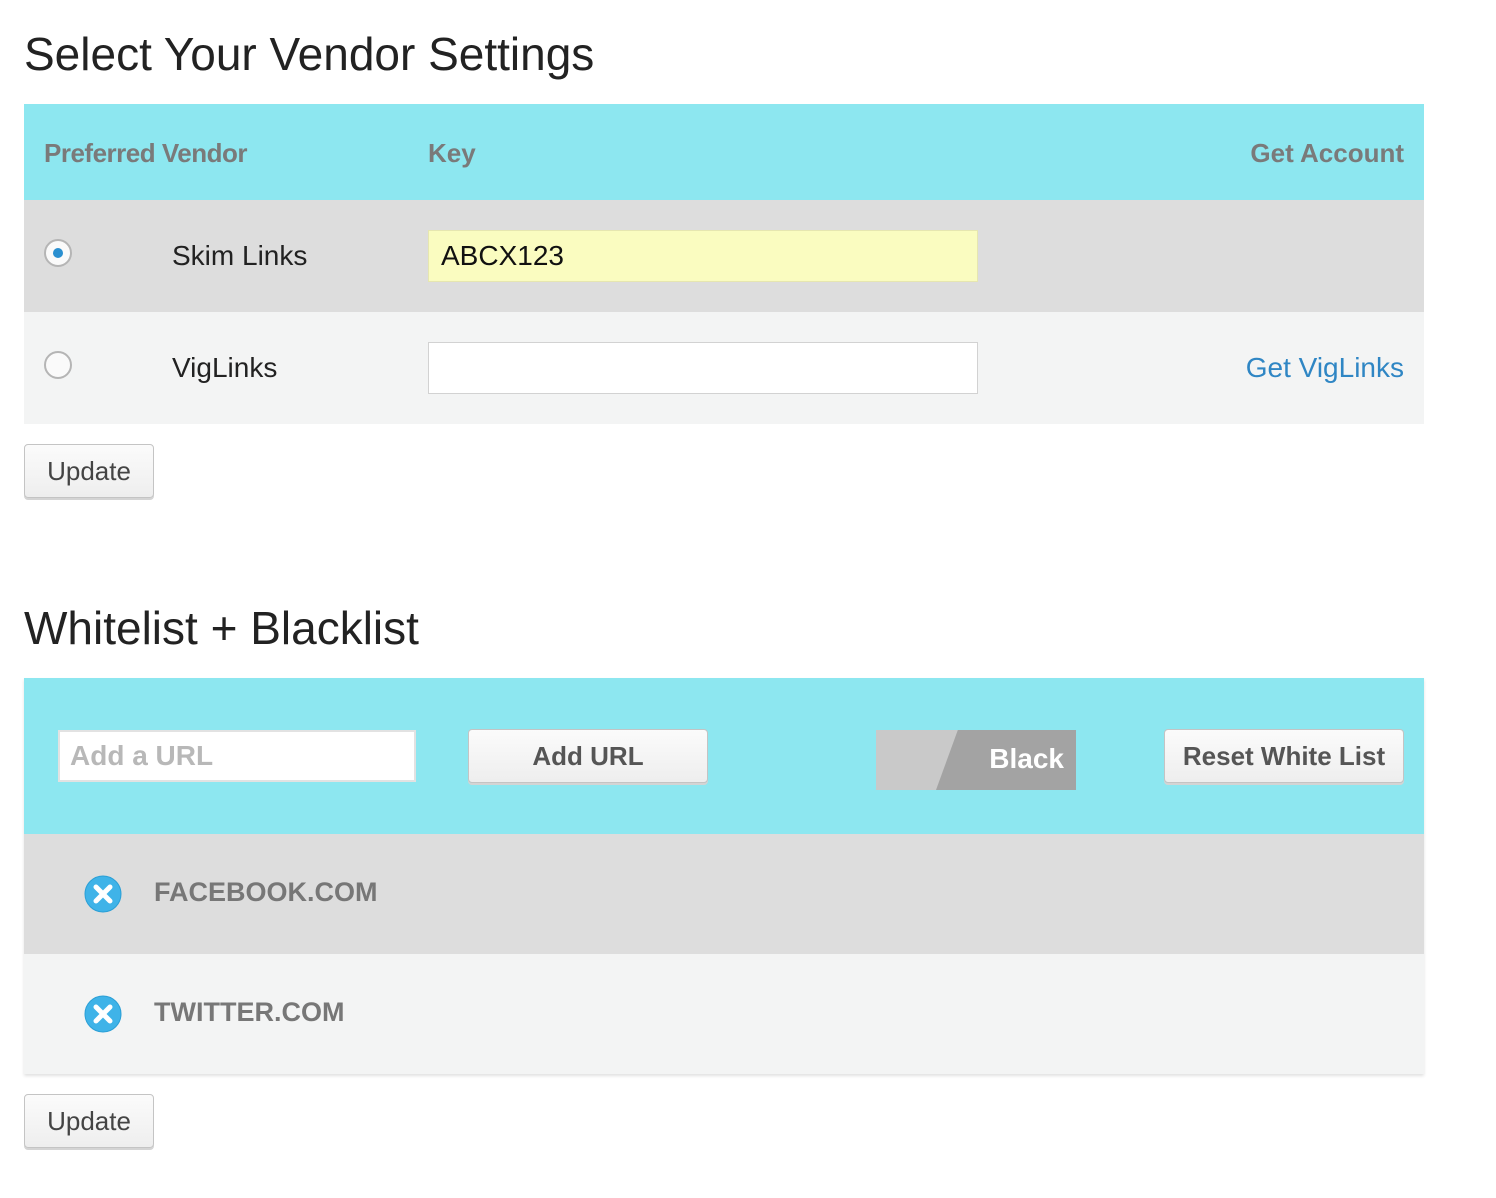 The image size is (1496, 1198). Describe the element at coordinates (452, 153) in the screenshot. I see `header-key: Key` at that location.